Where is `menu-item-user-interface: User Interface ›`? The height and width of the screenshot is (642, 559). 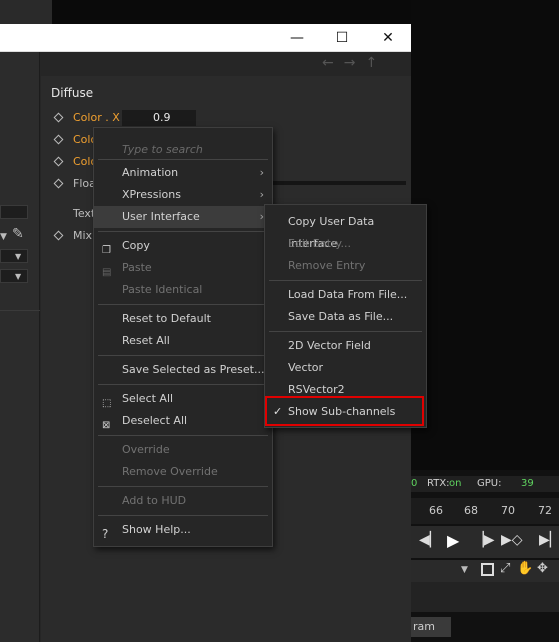
menu-item-user-interface: User Interface › is located at coordinates (183, 217).